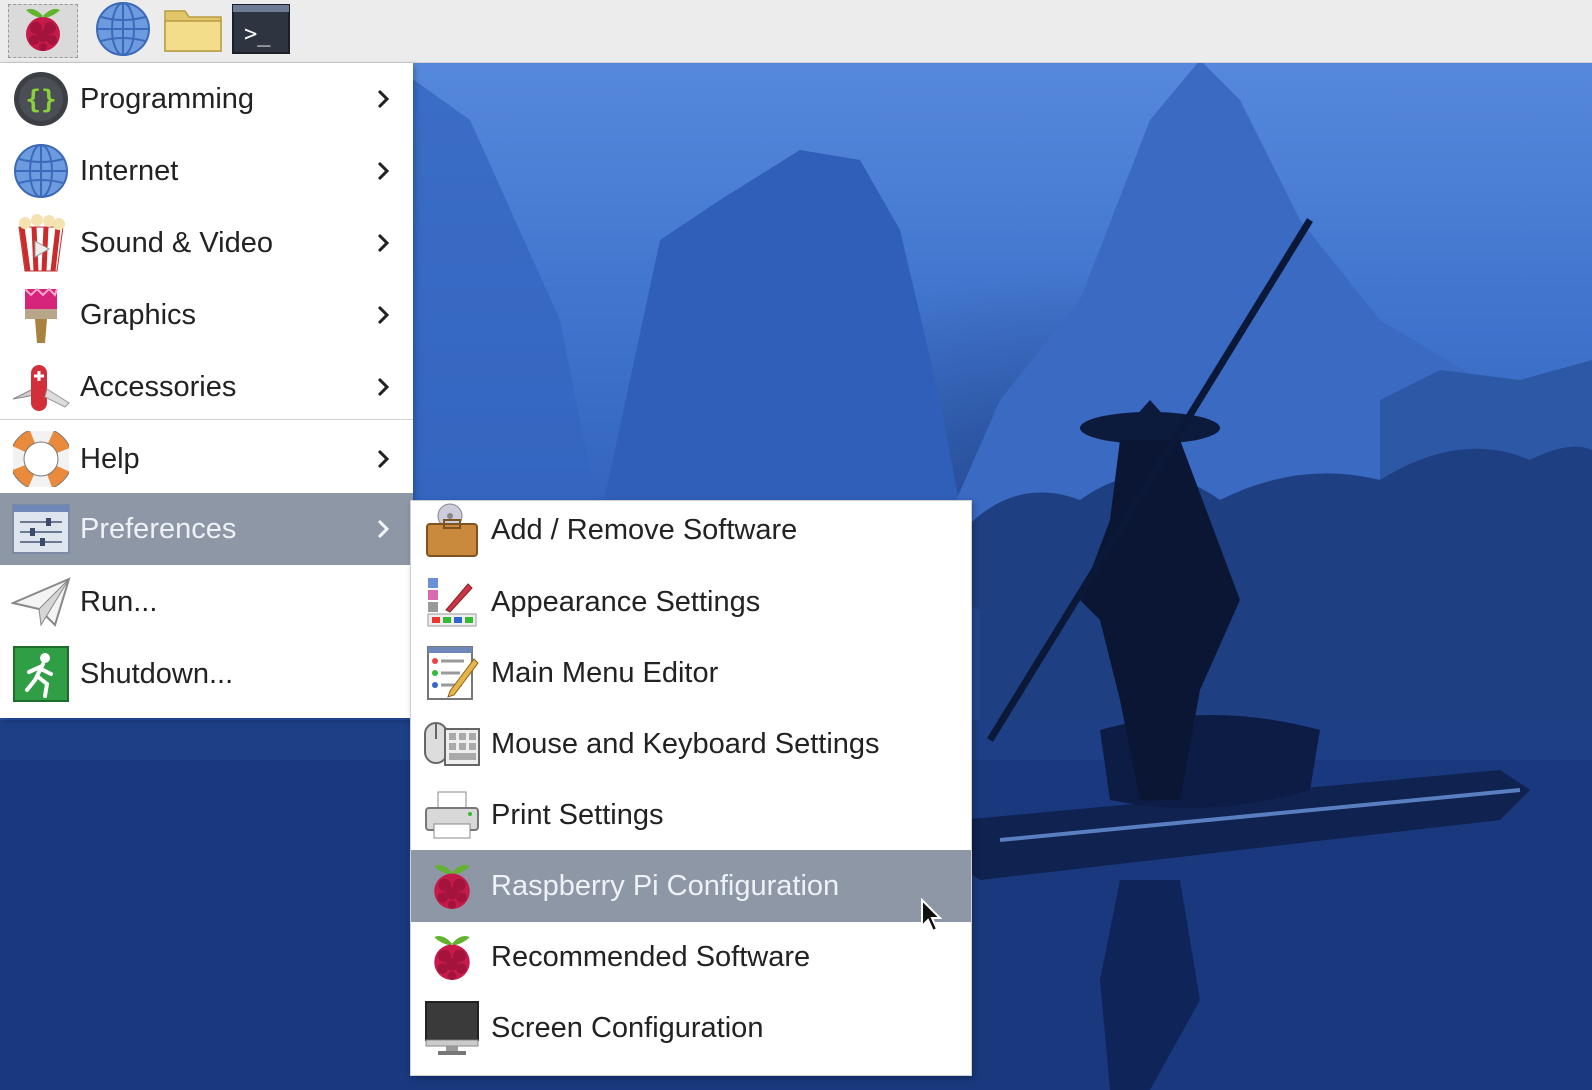  I want to click on submenu-item-print-settings: Print Settings, so click(691, 815).